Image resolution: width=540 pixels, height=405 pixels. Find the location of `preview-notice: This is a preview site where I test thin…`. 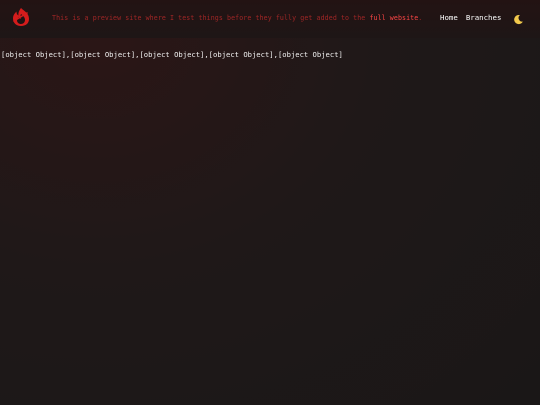

preview-notice: This is a preview site where I test thin… is located at coordinates (237, 18).